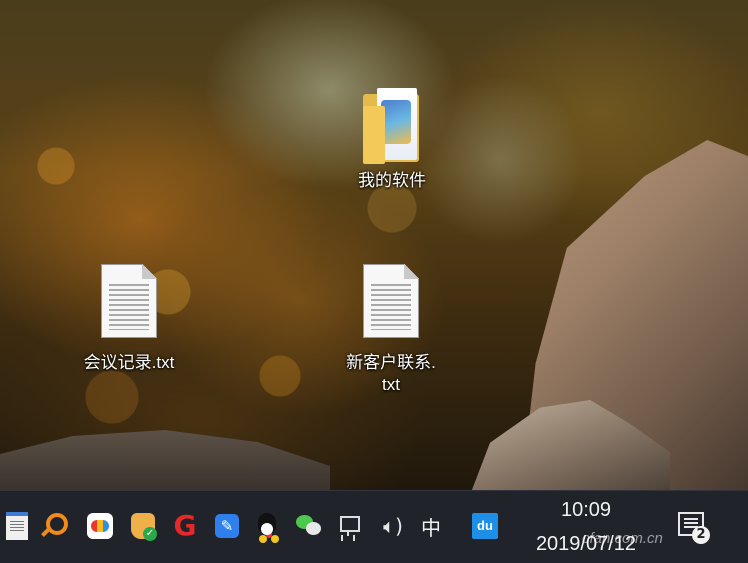  What do you see at coordinates (622, 538) in the screenshot?
I see `watermark: cfan.com.cn` at bounding box center [622, 538].